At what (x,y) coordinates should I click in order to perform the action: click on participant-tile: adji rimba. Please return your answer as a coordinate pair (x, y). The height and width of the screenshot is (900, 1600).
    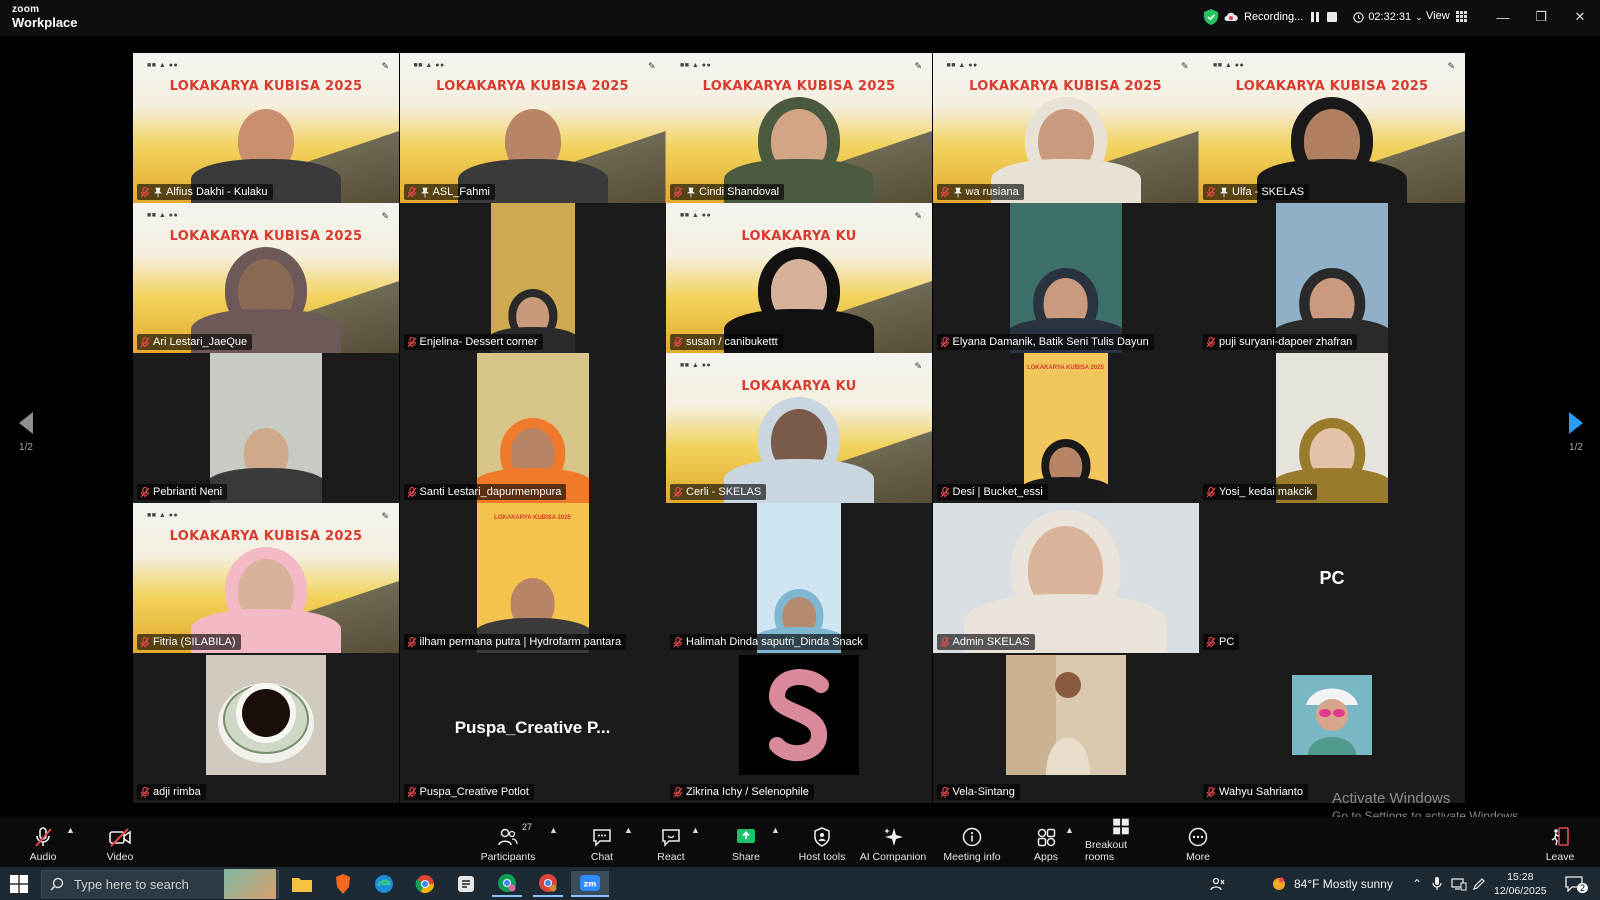
    Looking at the image, I should click on (266, 728).